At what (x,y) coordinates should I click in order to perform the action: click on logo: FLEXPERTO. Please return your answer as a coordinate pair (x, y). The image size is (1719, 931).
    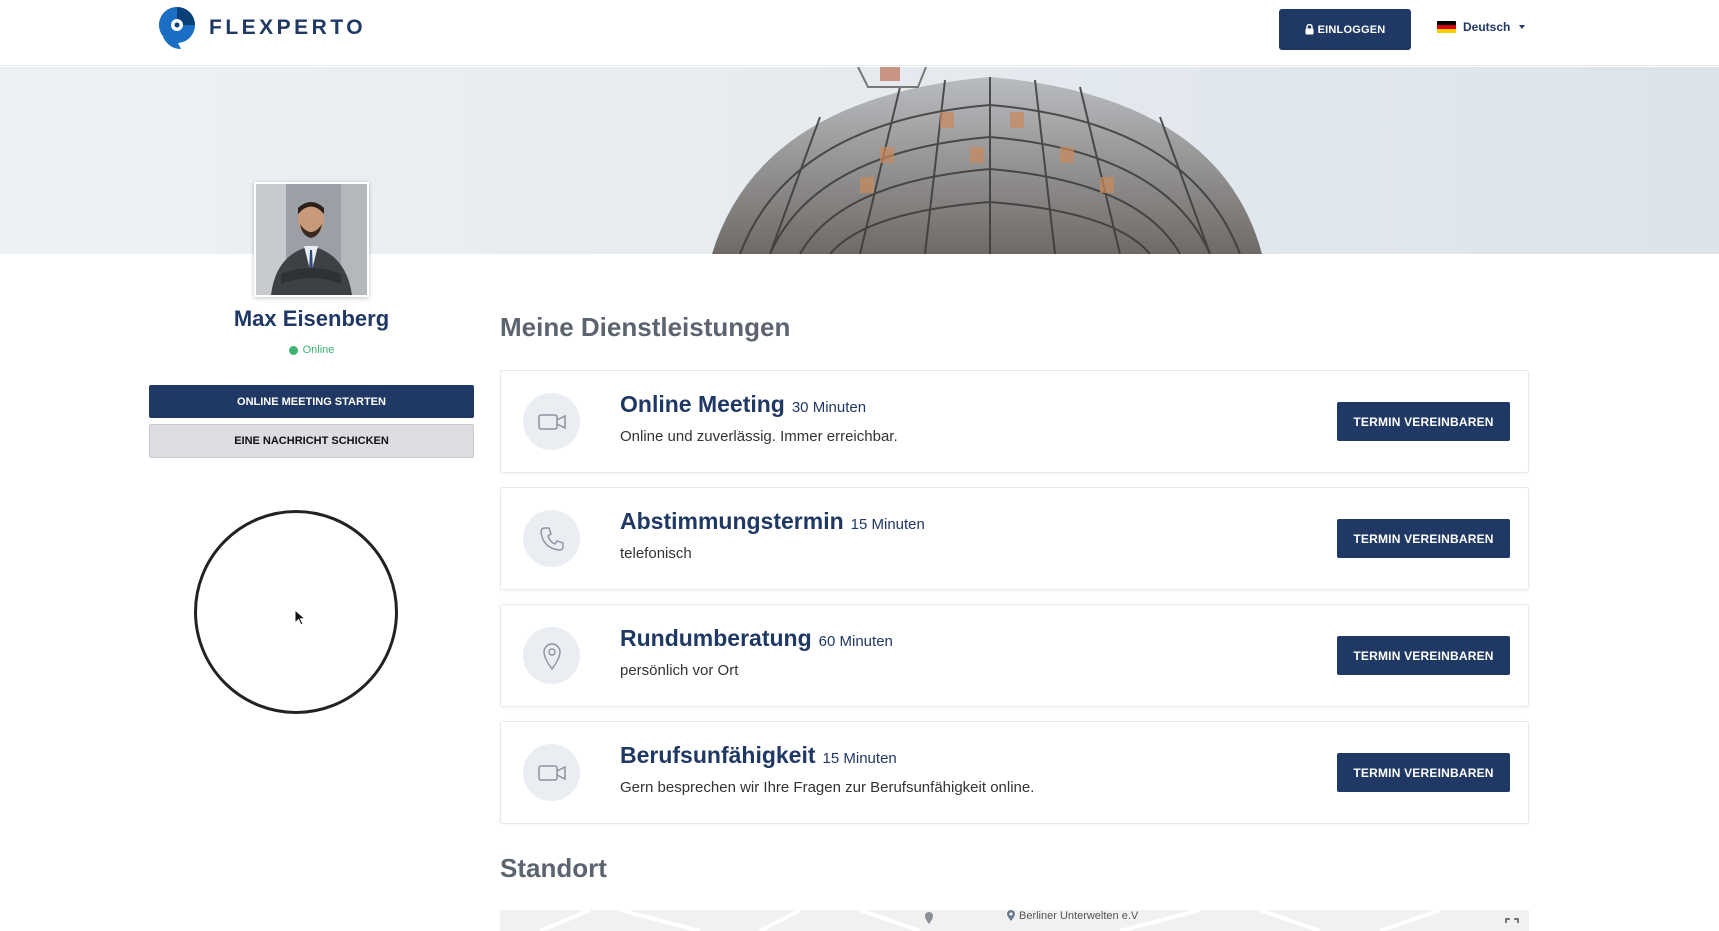
    Looking at the image, I should click on (261, 28).